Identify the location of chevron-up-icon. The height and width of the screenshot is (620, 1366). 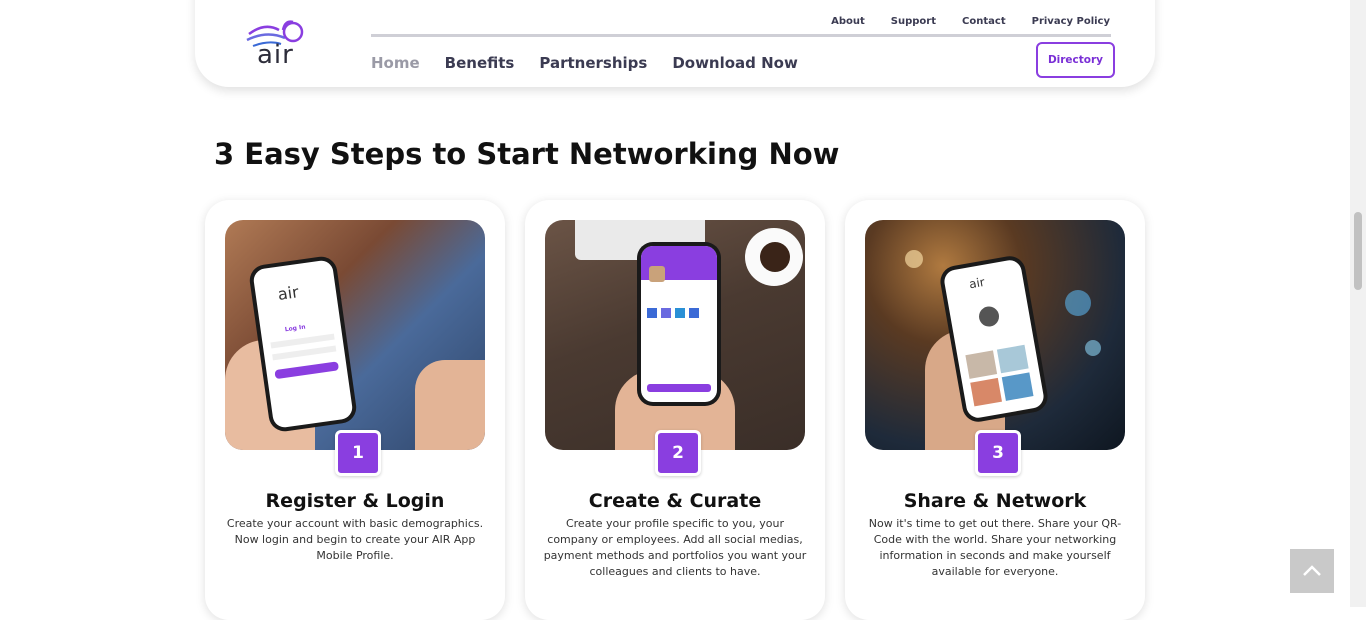
(1312, 570).